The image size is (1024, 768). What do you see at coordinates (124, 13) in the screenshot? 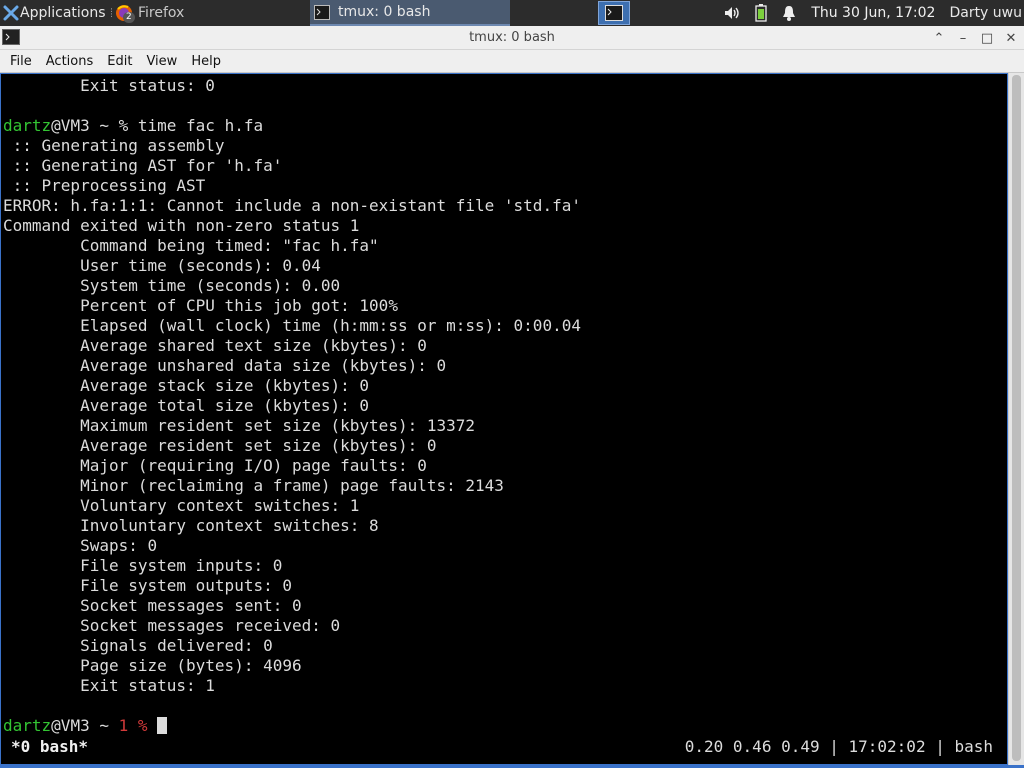
I see `firefox-icon: 2` at bounding box center [124, 13].